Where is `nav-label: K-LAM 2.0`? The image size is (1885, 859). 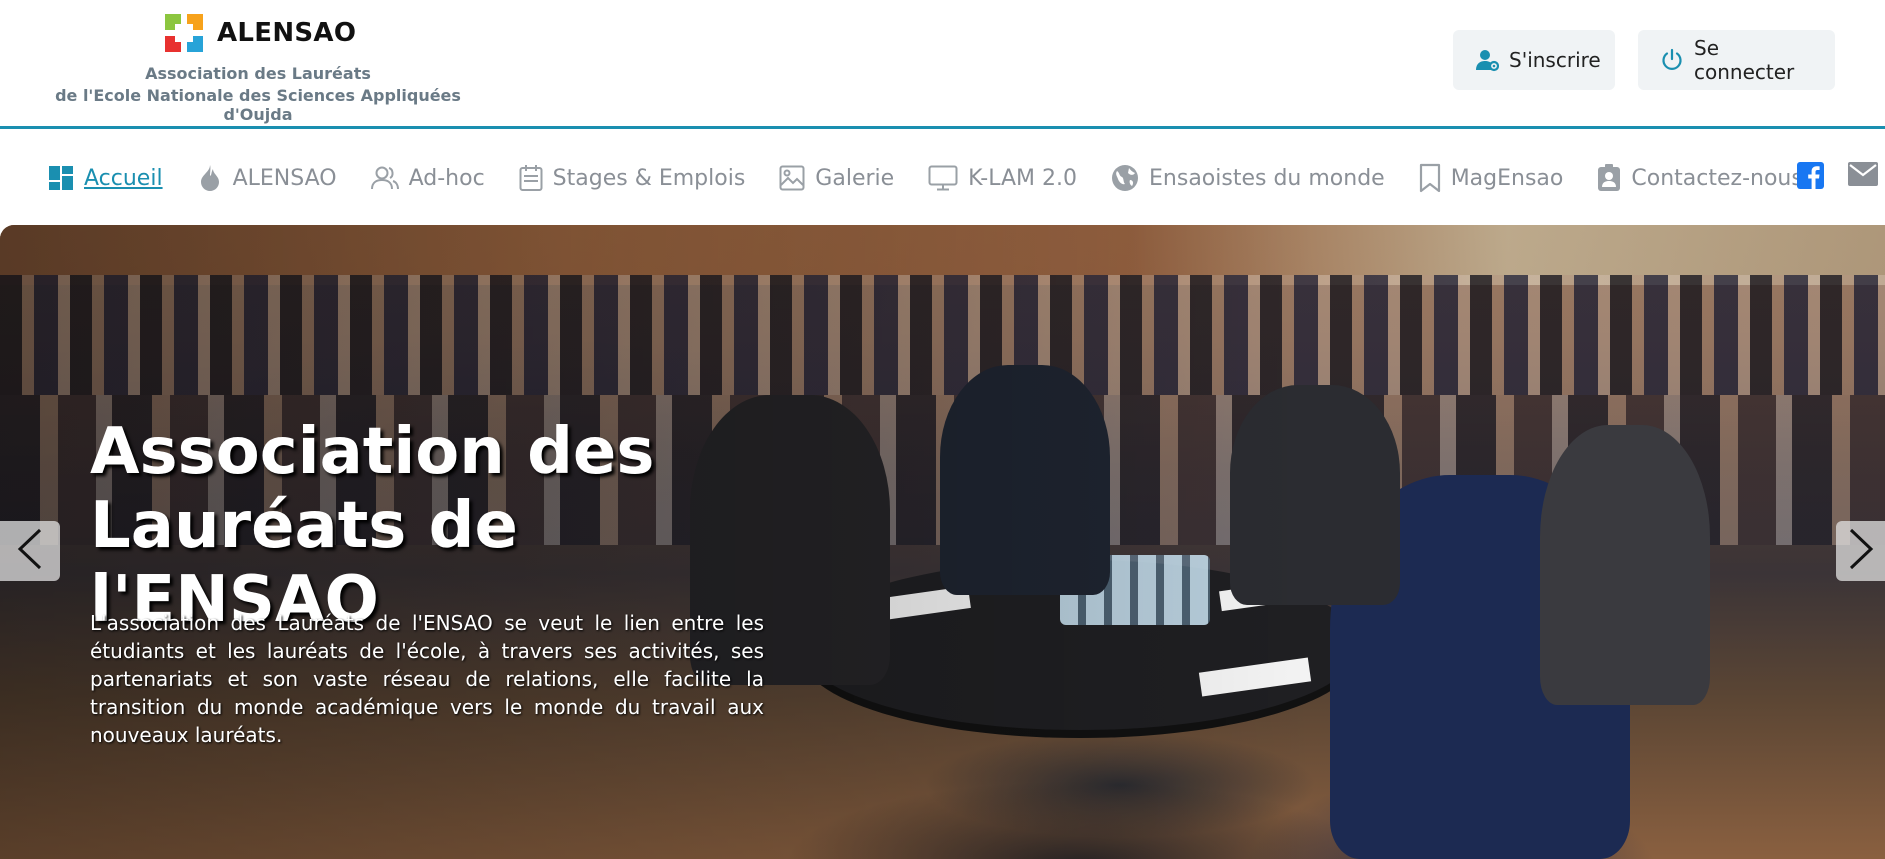 nav-label: K-LAM 2.0 is located at coordinates (1023, 178).